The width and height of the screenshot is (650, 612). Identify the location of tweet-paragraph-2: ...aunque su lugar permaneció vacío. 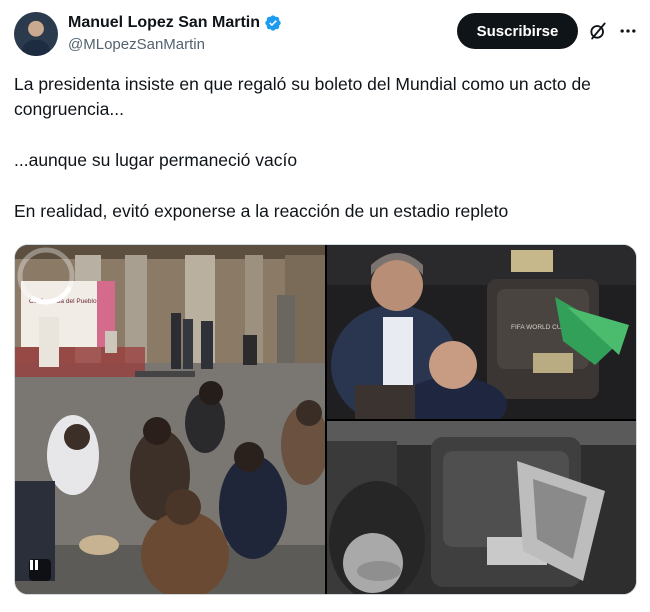
(156, 160).